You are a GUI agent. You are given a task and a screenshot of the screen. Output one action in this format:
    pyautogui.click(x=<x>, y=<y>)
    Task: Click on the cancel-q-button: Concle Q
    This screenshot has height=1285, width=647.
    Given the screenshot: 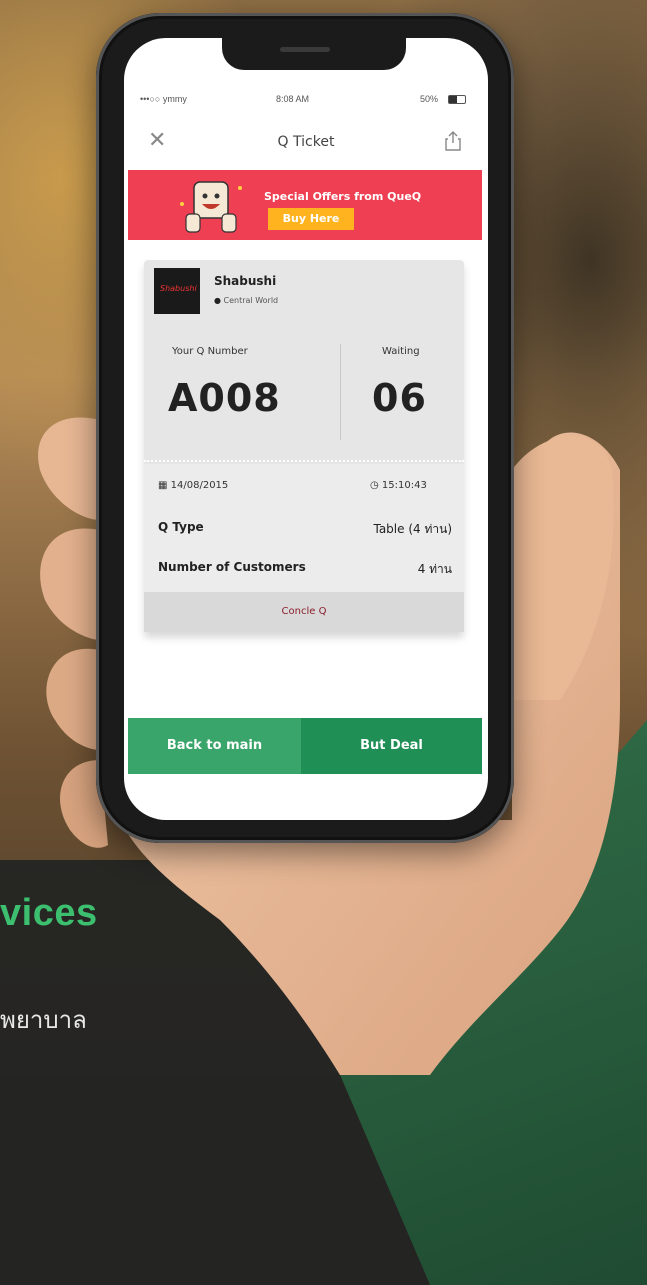 What is the action you would take?
    pyautogui.click(x=304, y=612)
    